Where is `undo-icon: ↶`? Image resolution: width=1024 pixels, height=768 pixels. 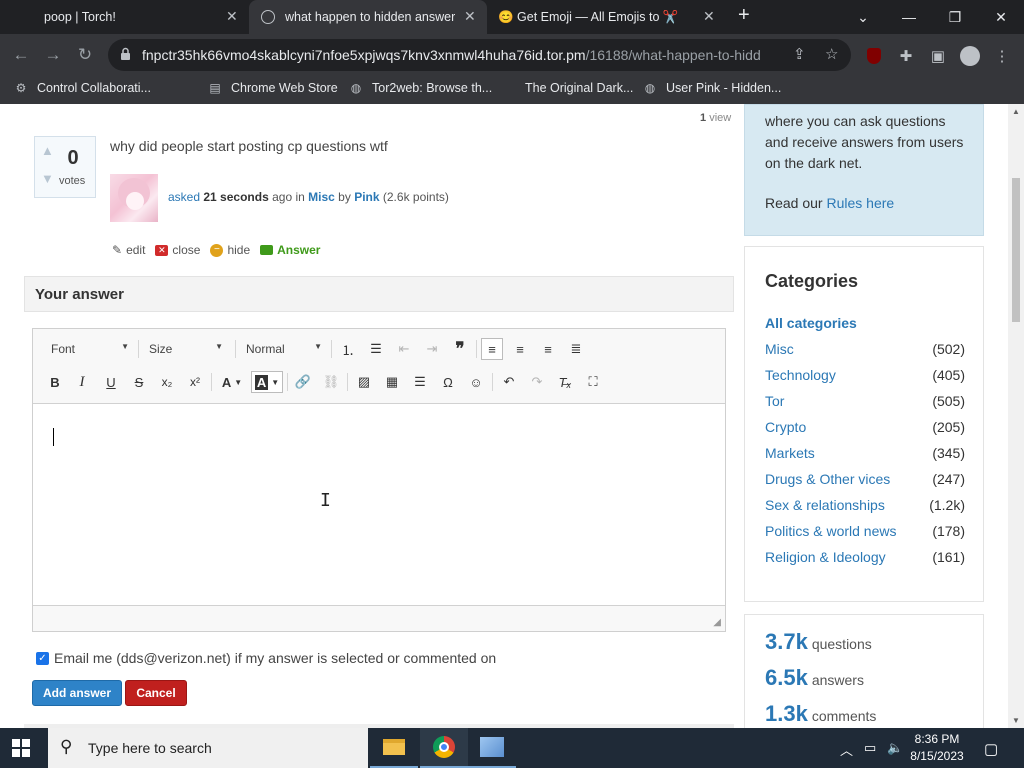 undo-icon: ↶ is located at coordinates (509, 382).